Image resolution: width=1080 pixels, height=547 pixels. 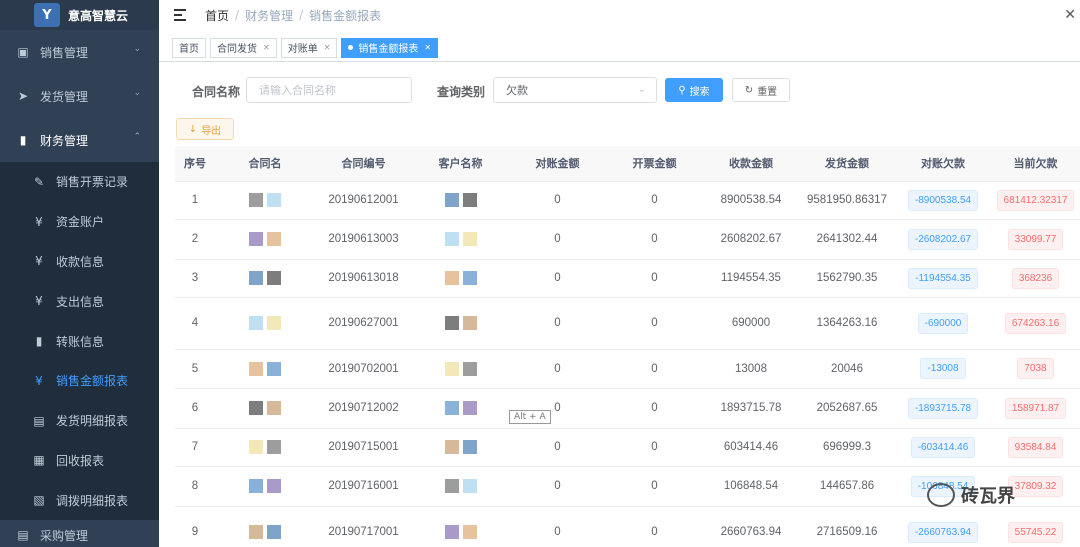 What do you see at coordinates (1035, 369) in the screenshot?
I see `current-debt-cell: 7038` at bounding box center [1035, 369].